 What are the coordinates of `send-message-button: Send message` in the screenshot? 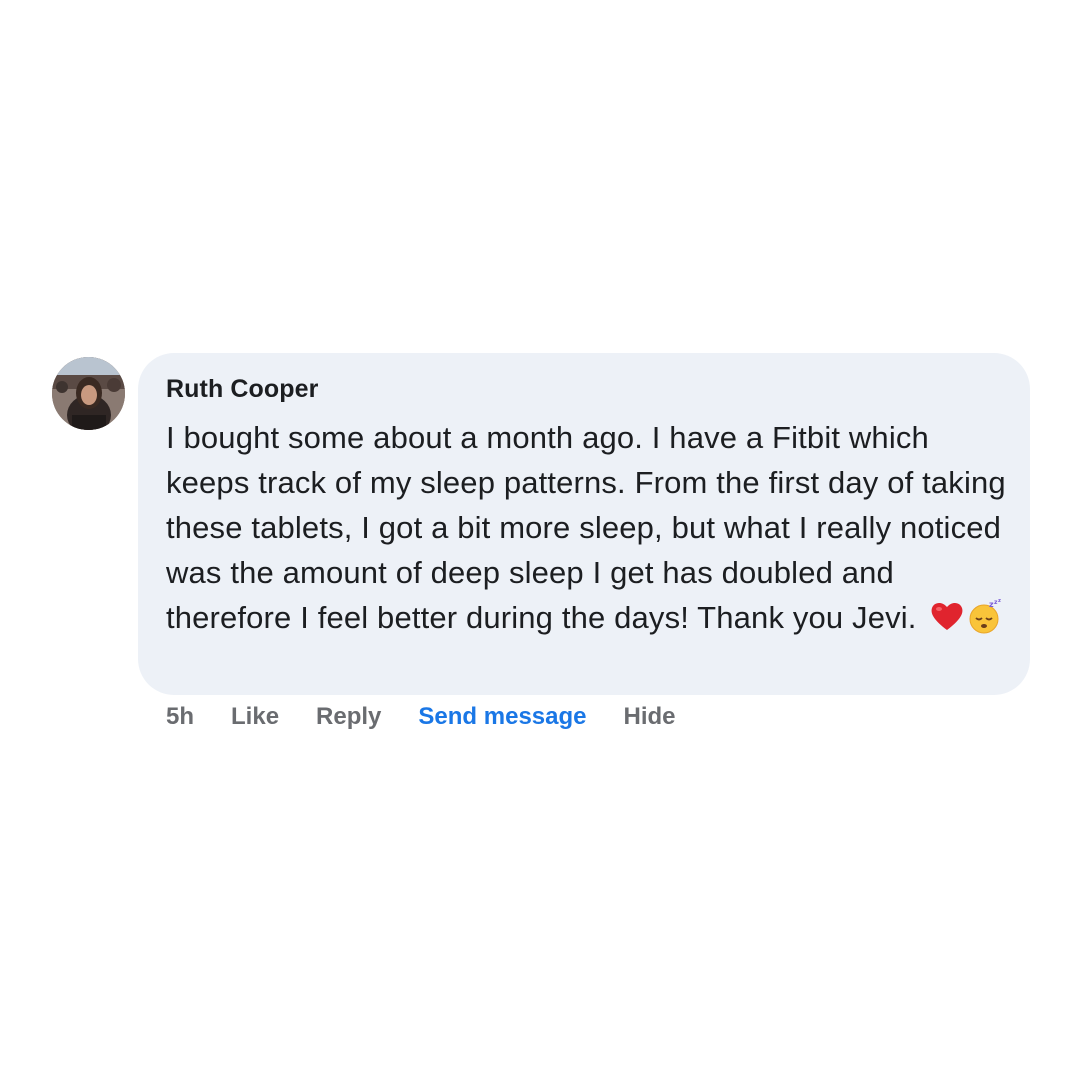 It's located at (502, 717).